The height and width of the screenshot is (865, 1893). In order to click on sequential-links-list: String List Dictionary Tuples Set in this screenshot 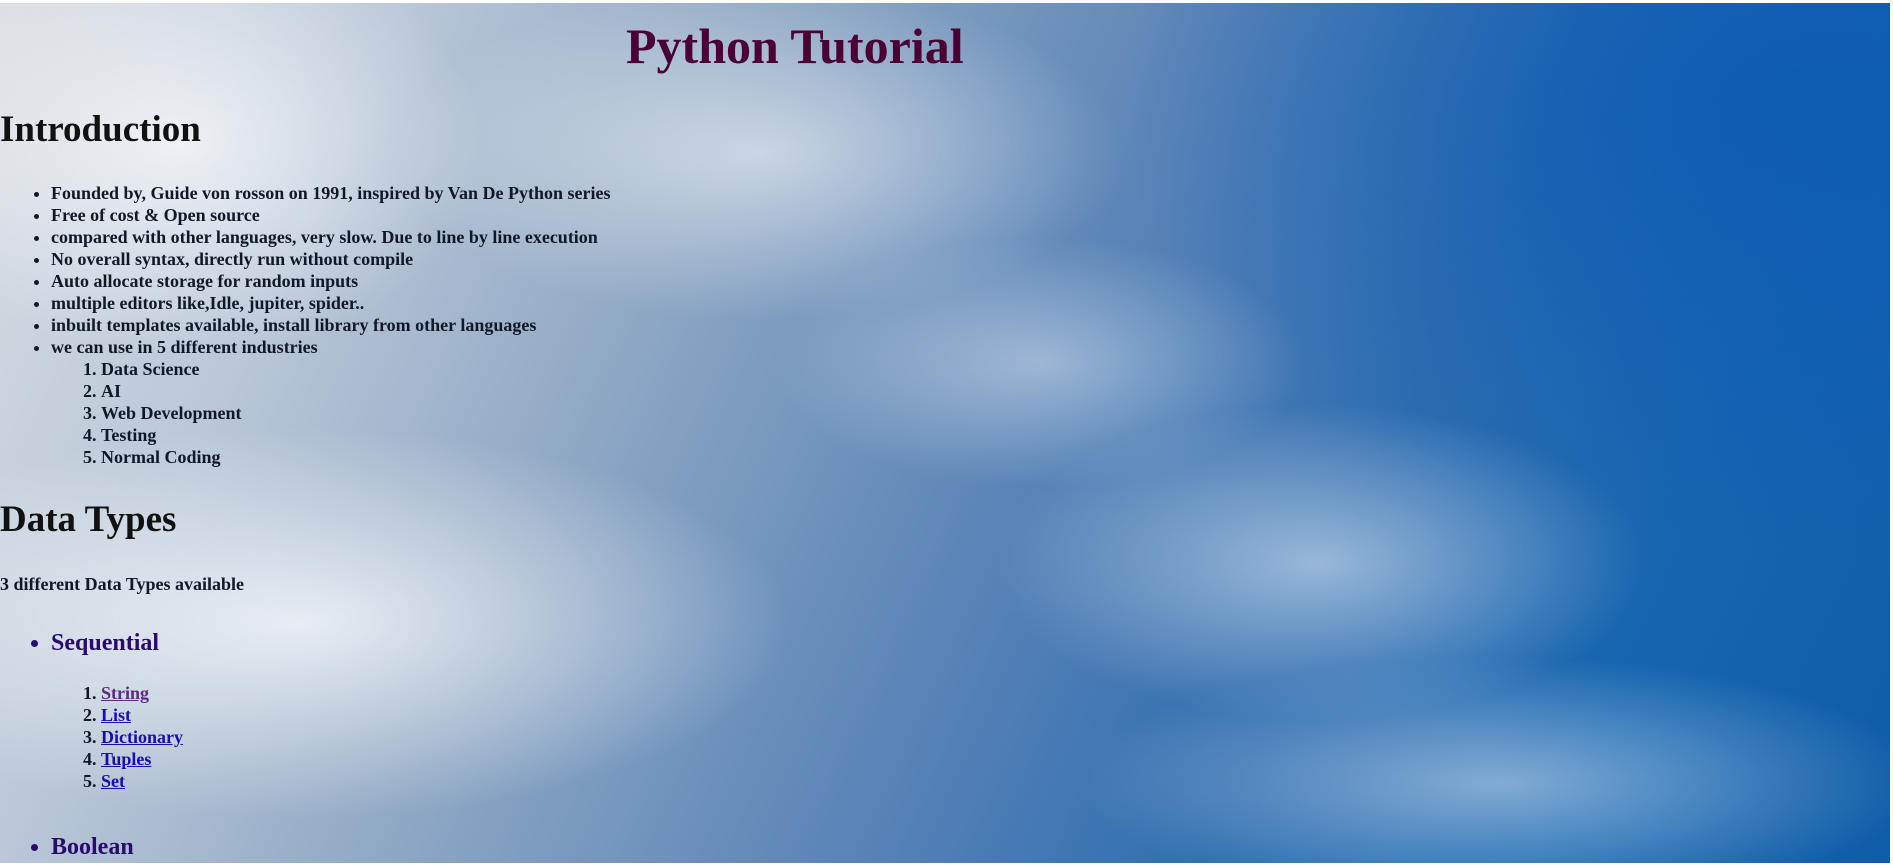, I will do `click(117, 737)`.